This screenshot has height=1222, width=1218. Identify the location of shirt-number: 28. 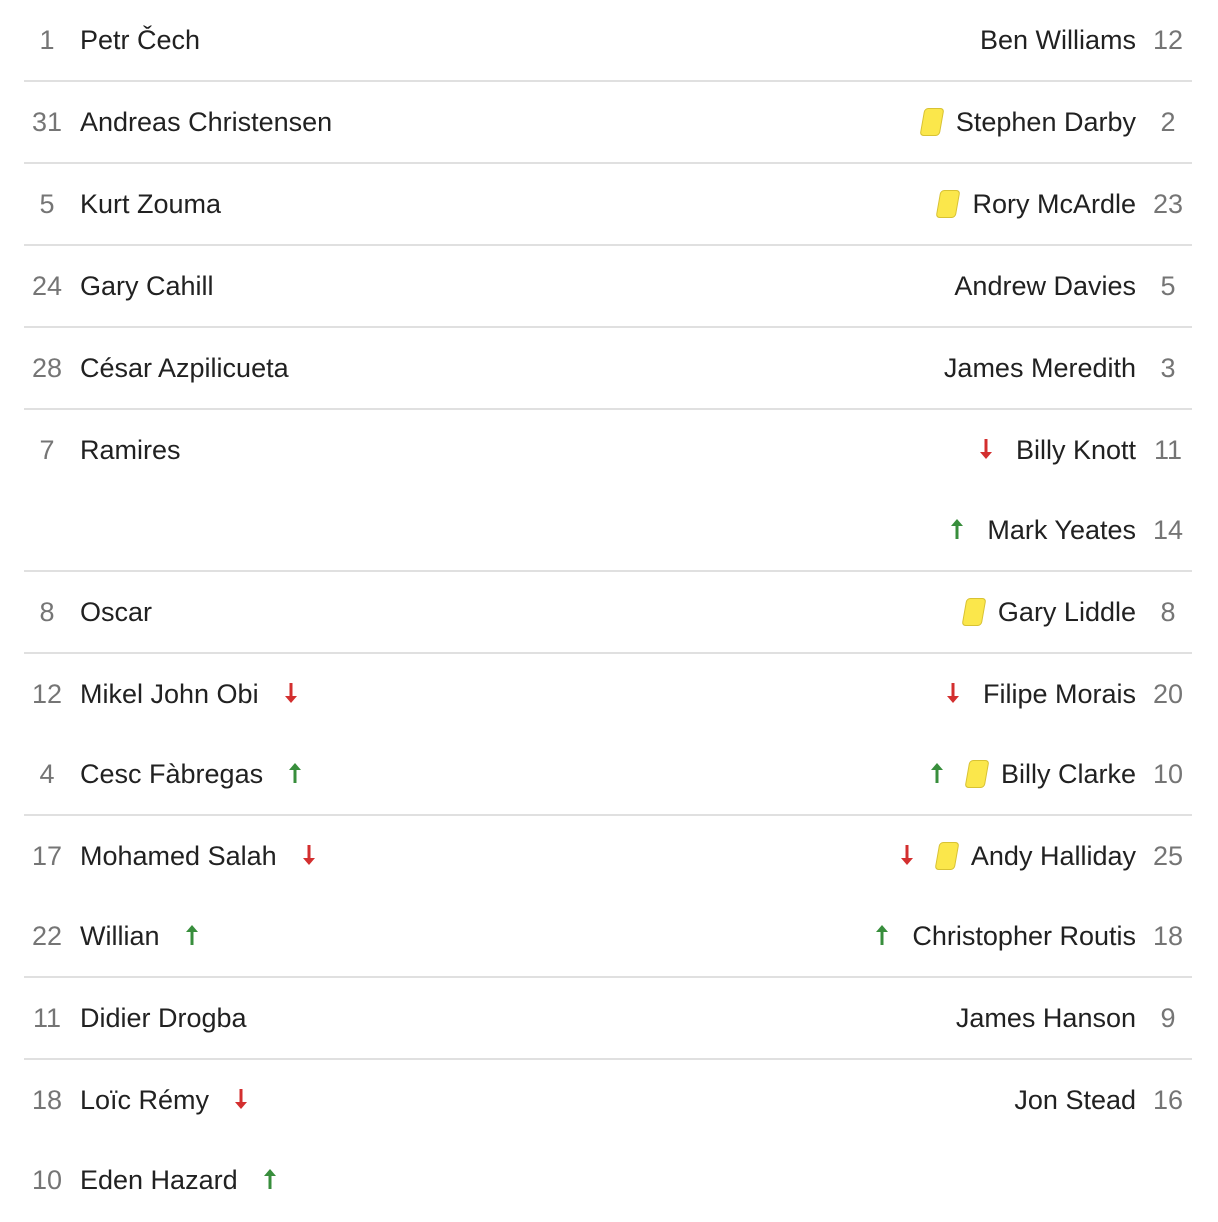
(47, 367).